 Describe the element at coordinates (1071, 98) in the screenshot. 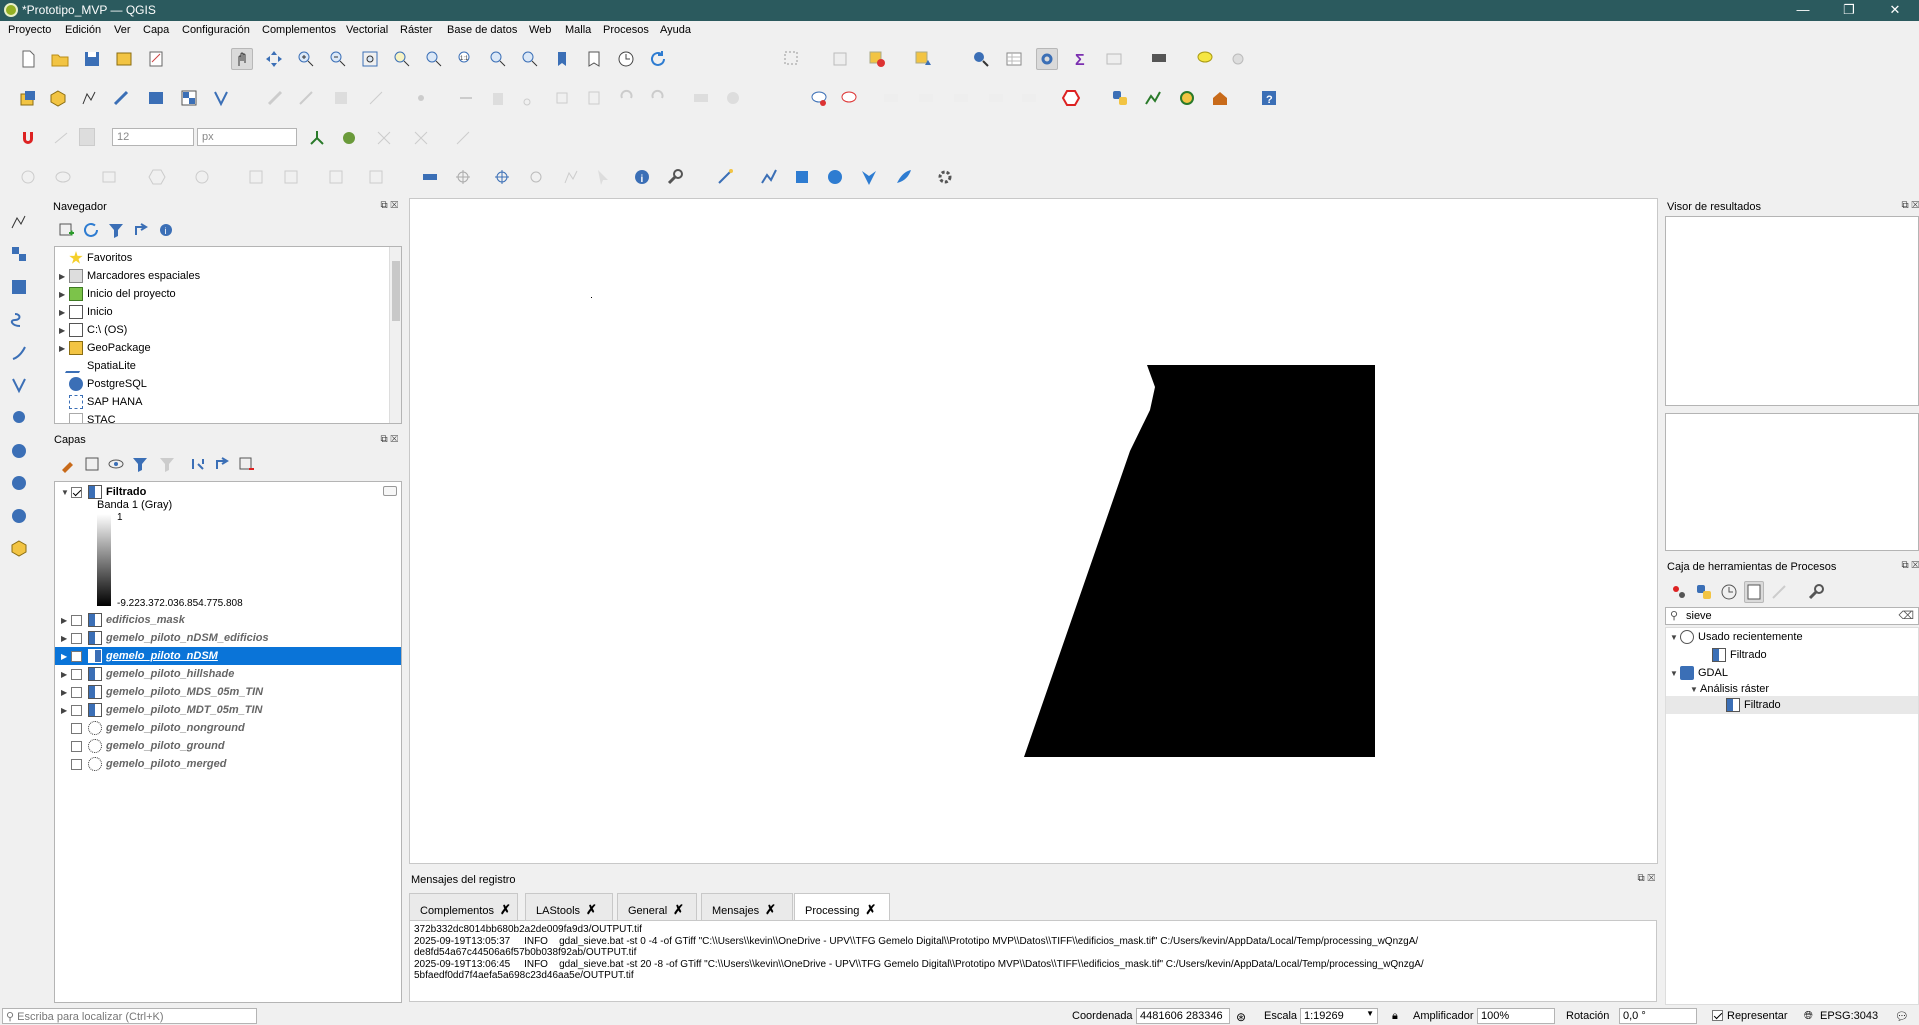

I see `hexagon-tool-icon` at that location.